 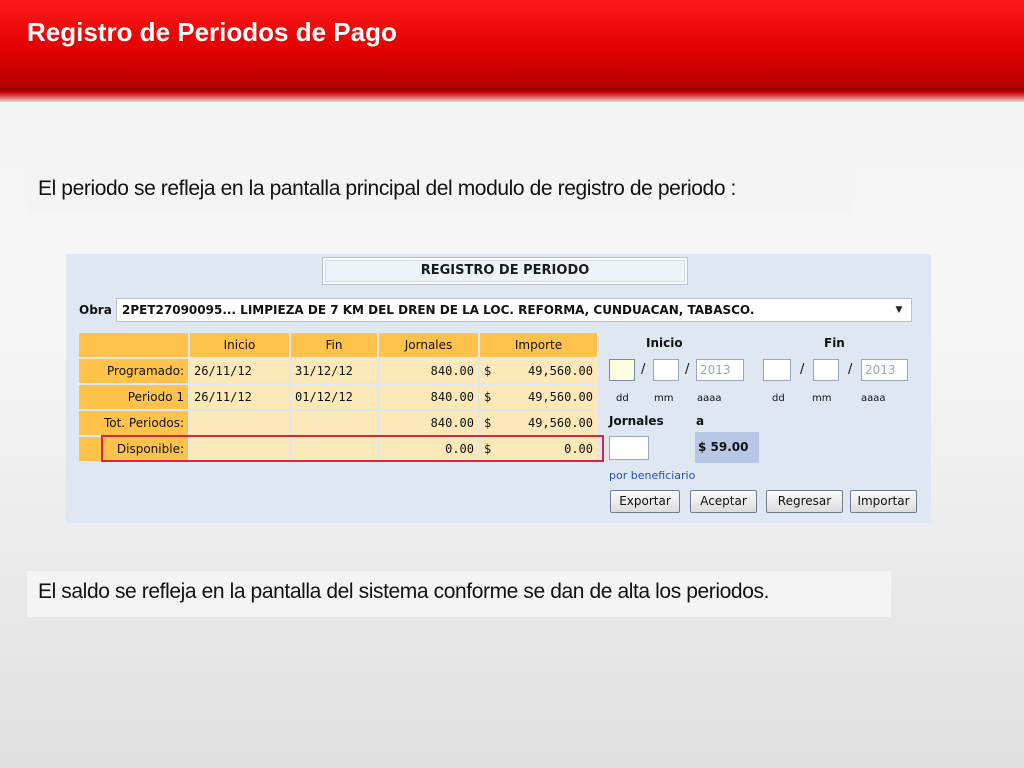 I want to click on exportar-button: Exportar, so click(x=645, y=501).